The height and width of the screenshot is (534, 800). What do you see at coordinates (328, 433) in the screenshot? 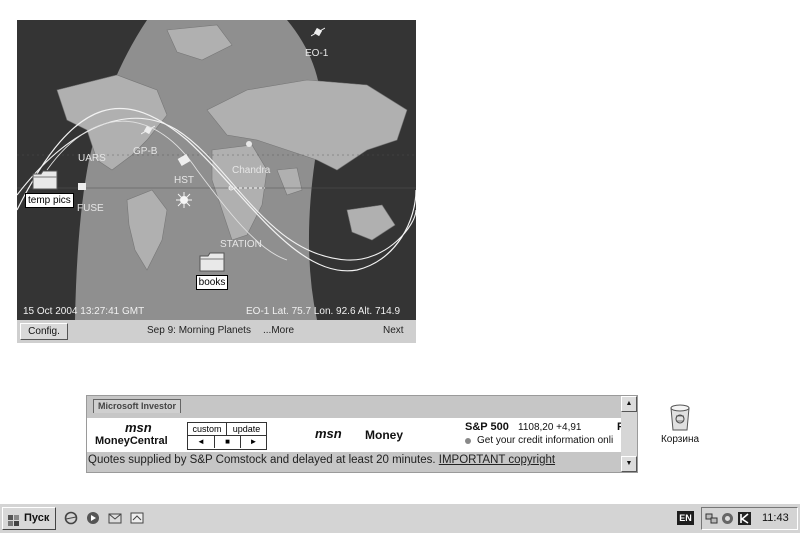
I see `msn-money-logo: msn` at bounding box center [328, 433].